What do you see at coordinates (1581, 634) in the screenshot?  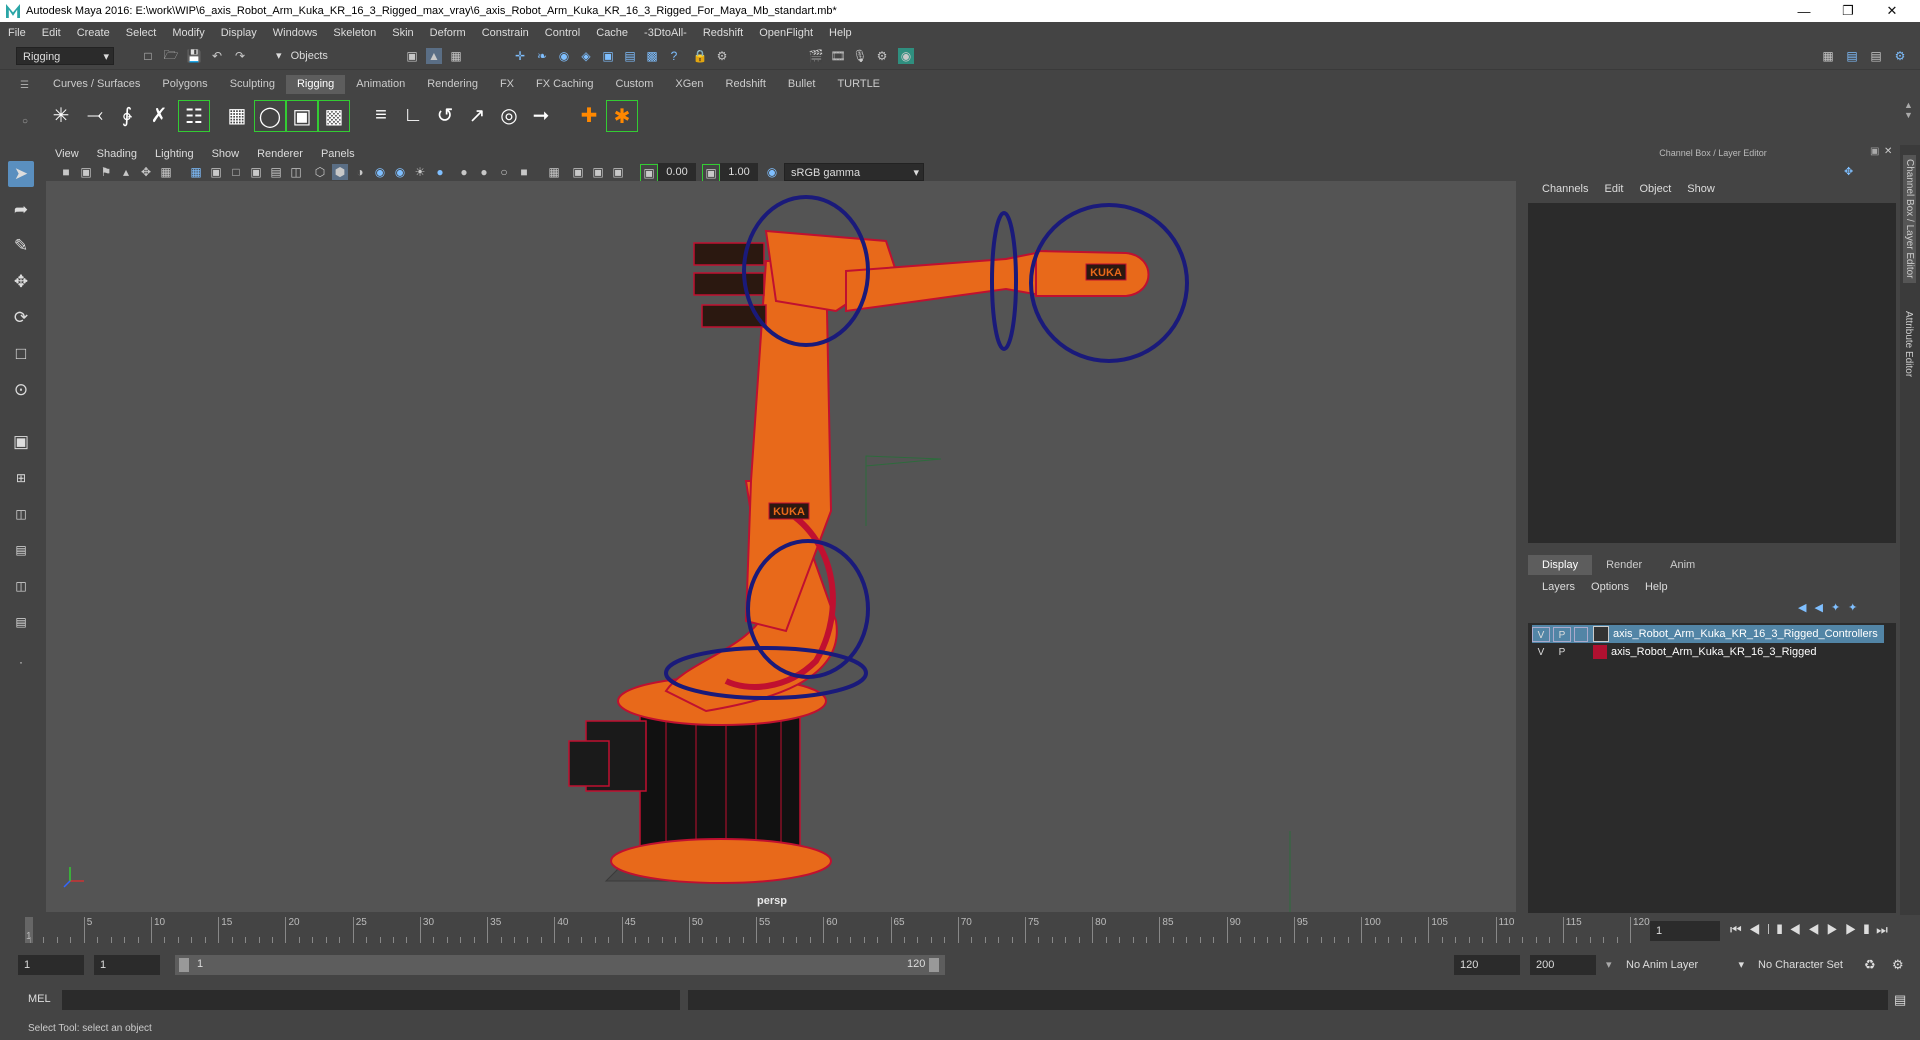 I see `layer-display-type-toggle` at bounding box center [1581, 634].